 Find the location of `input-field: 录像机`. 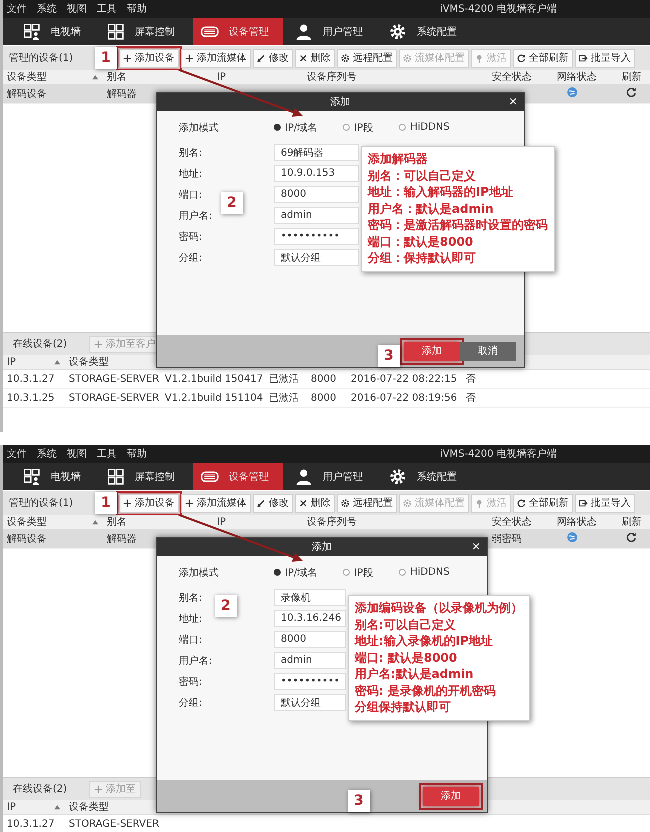

input-field: 录像机 is located at coordinates (310, 597).